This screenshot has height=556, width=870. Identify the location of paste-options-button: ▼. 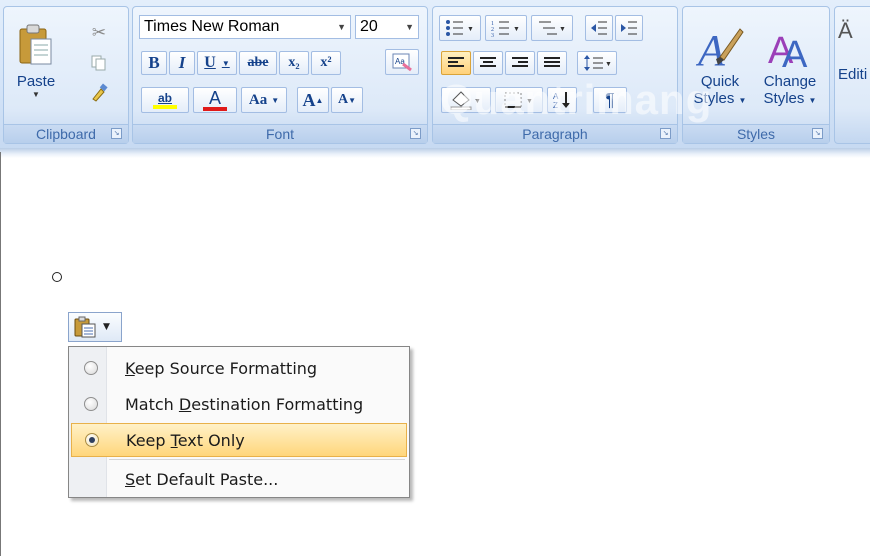
(95, 327).